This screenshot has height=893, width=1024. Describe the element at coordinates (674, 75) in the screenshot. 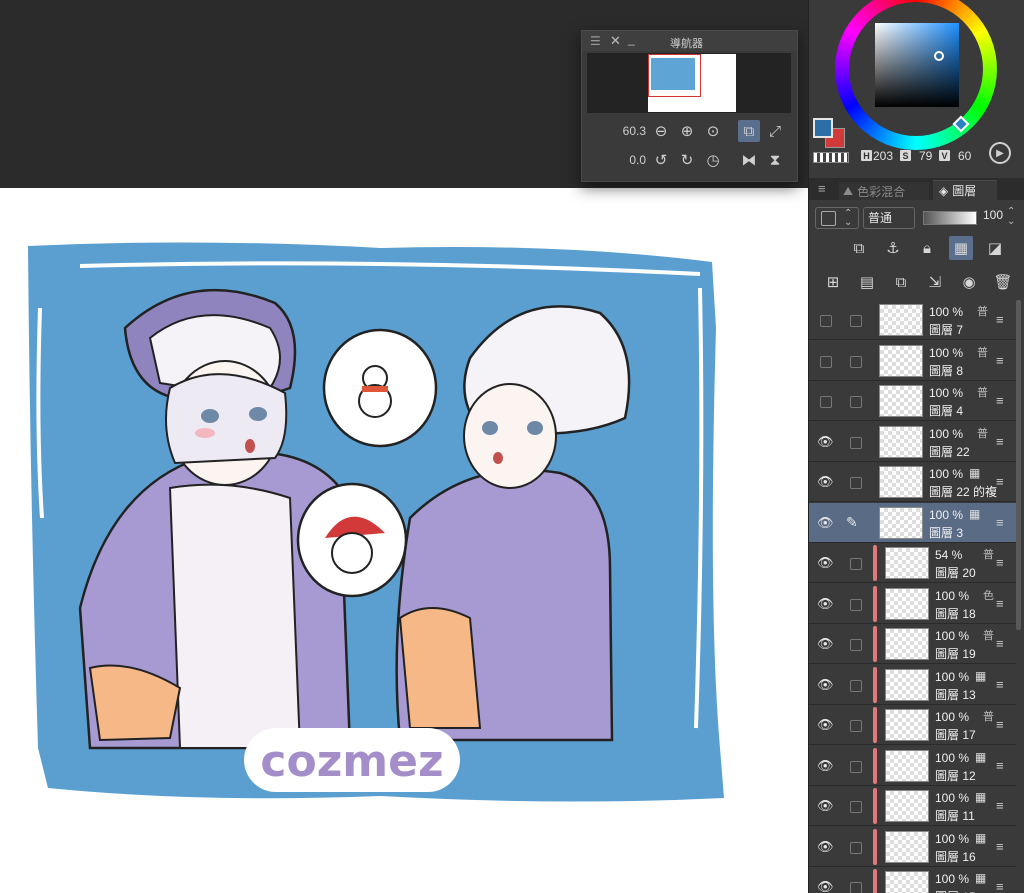

I see `viewport-rectangle` at that location.